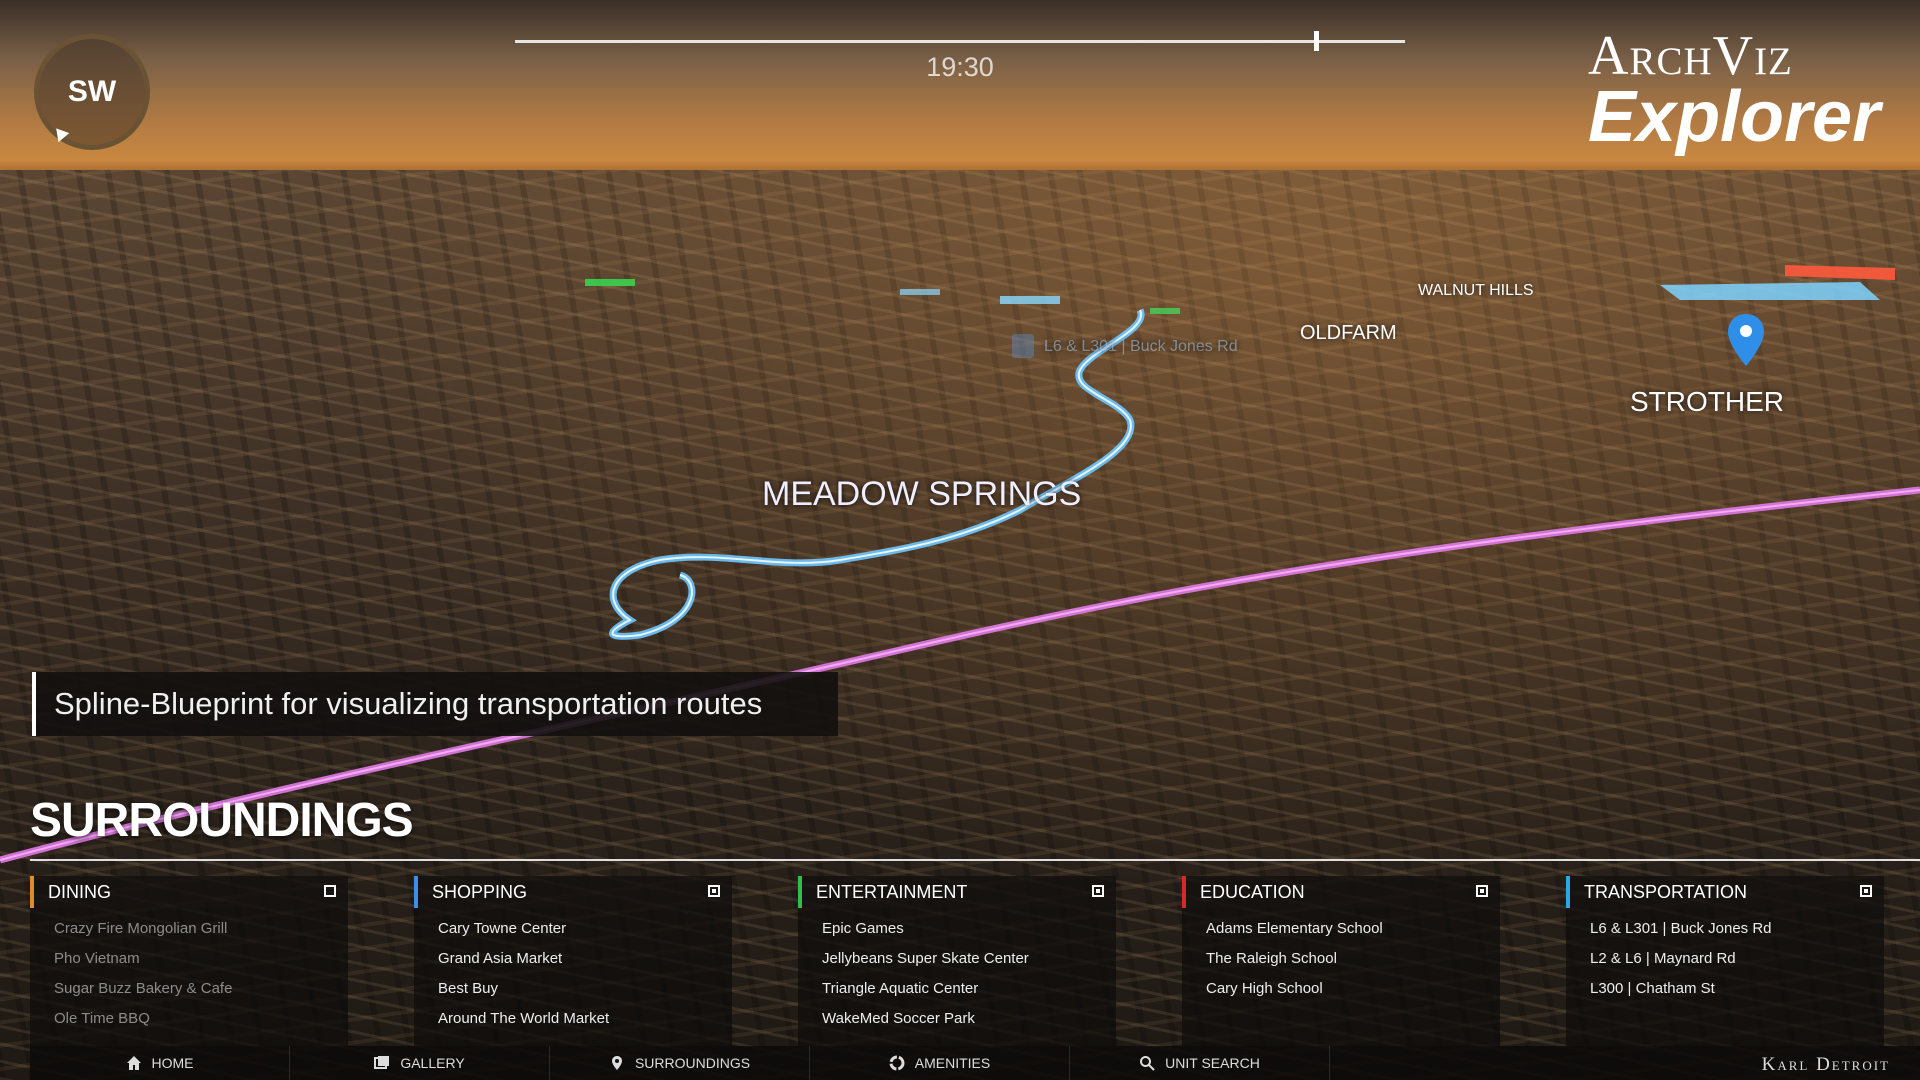  I want to click on list-item: L2 & L6 | Maynard Rd, so click(1737, 959).